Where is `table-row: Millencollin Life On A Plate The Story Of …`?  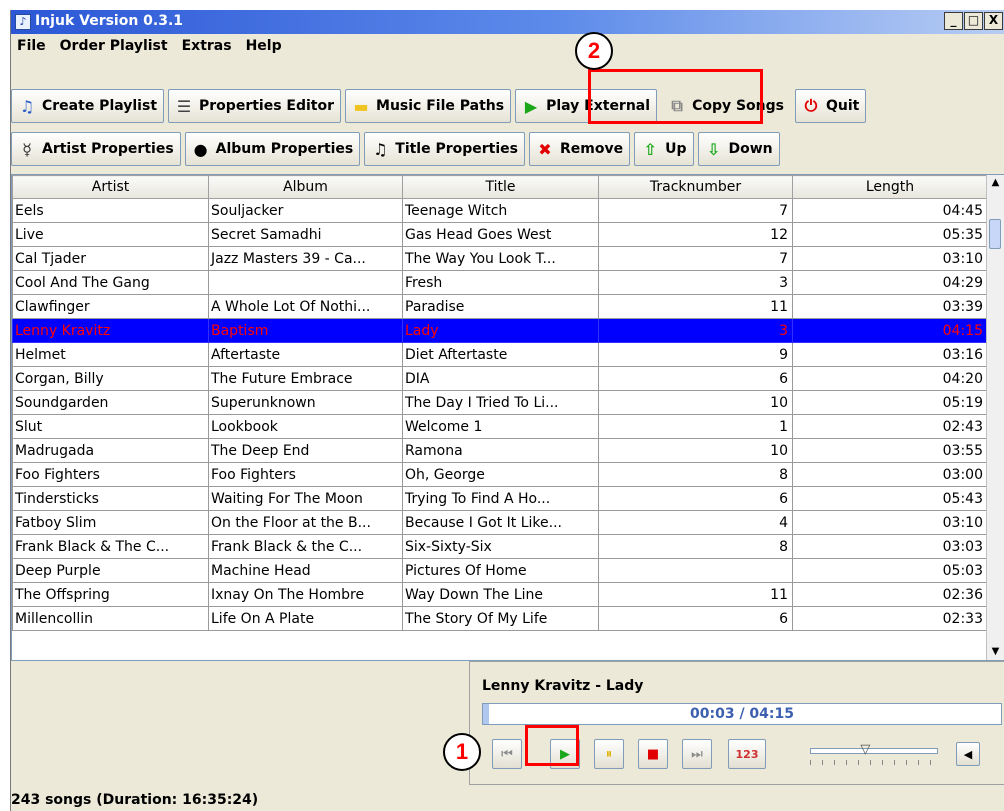 table-row: Millencollin Life On A Plate The Story Of … is located at coordinates (500, 618).